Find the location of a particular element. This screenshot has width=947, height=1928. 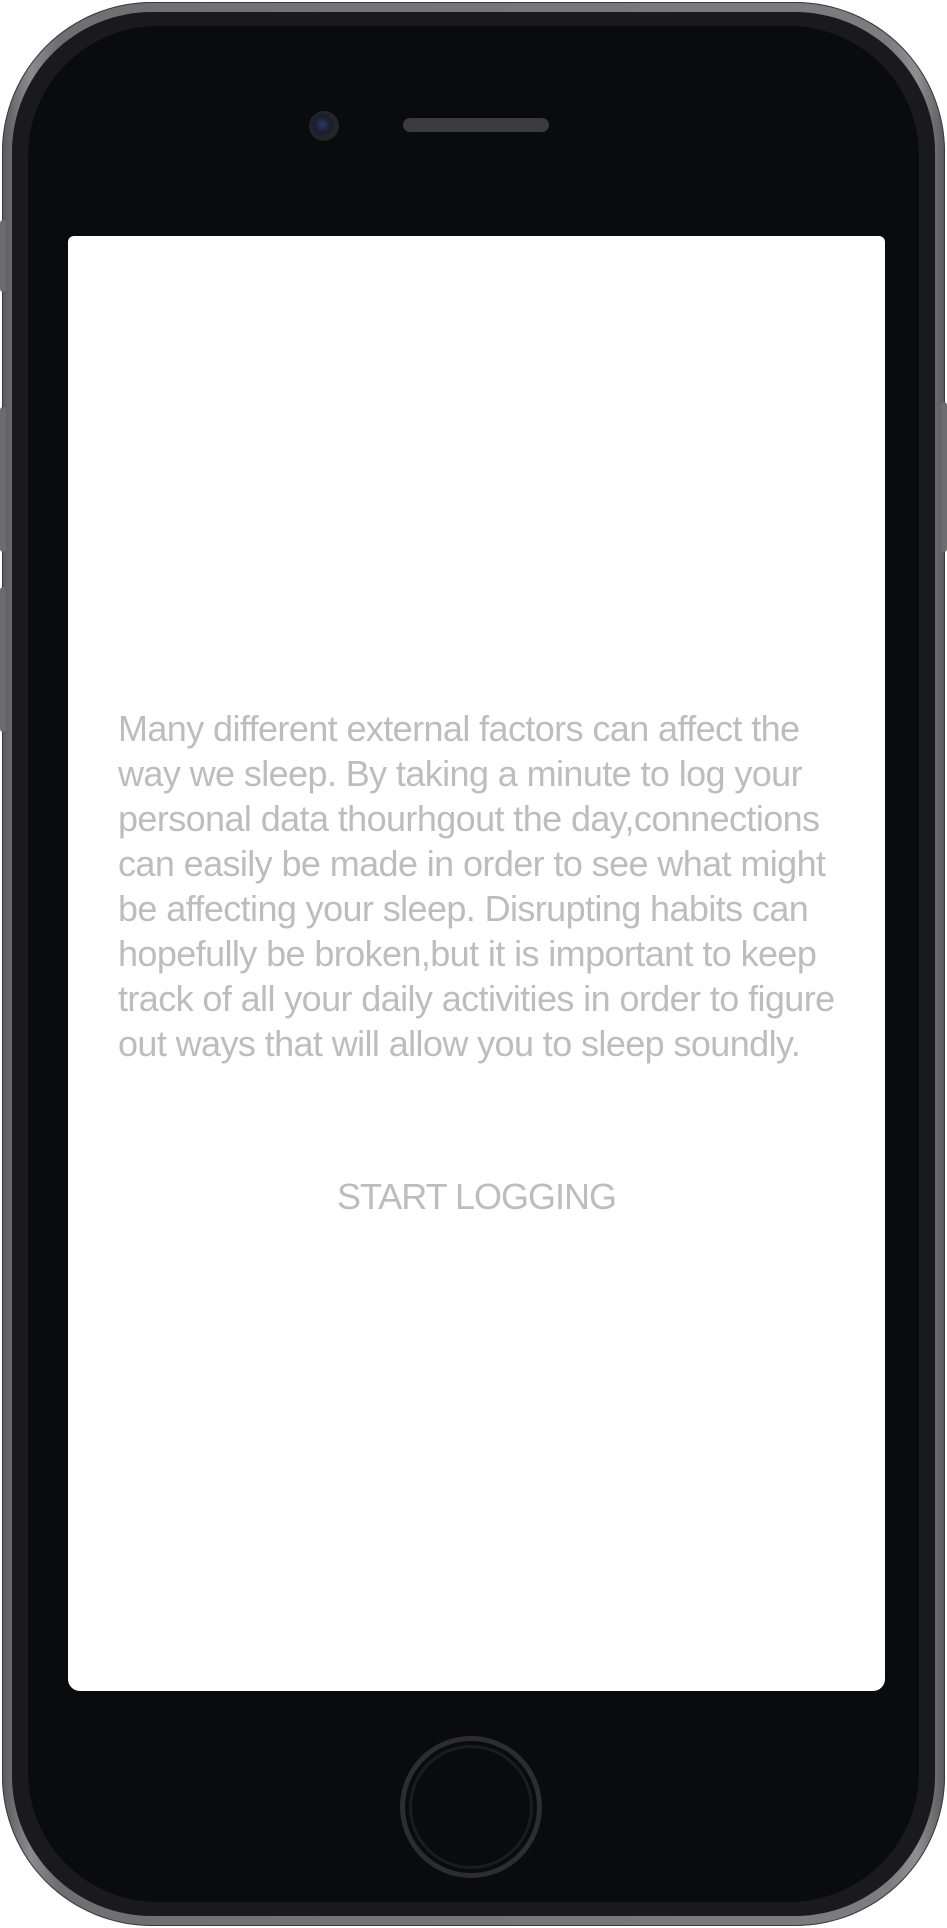

mute-switch is located at coordinates (3, 256).